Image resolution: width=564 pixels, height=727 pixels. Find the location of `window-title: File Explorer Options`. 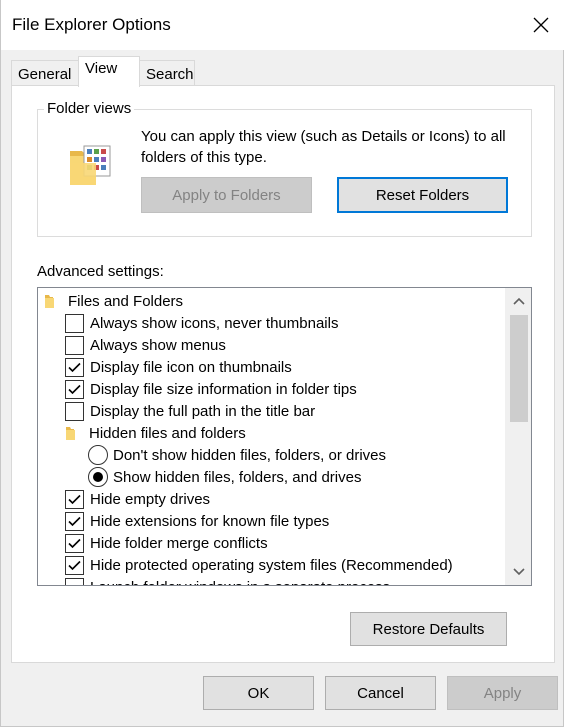

window-title: File Explorer Options is located at coordinates (91, 24).